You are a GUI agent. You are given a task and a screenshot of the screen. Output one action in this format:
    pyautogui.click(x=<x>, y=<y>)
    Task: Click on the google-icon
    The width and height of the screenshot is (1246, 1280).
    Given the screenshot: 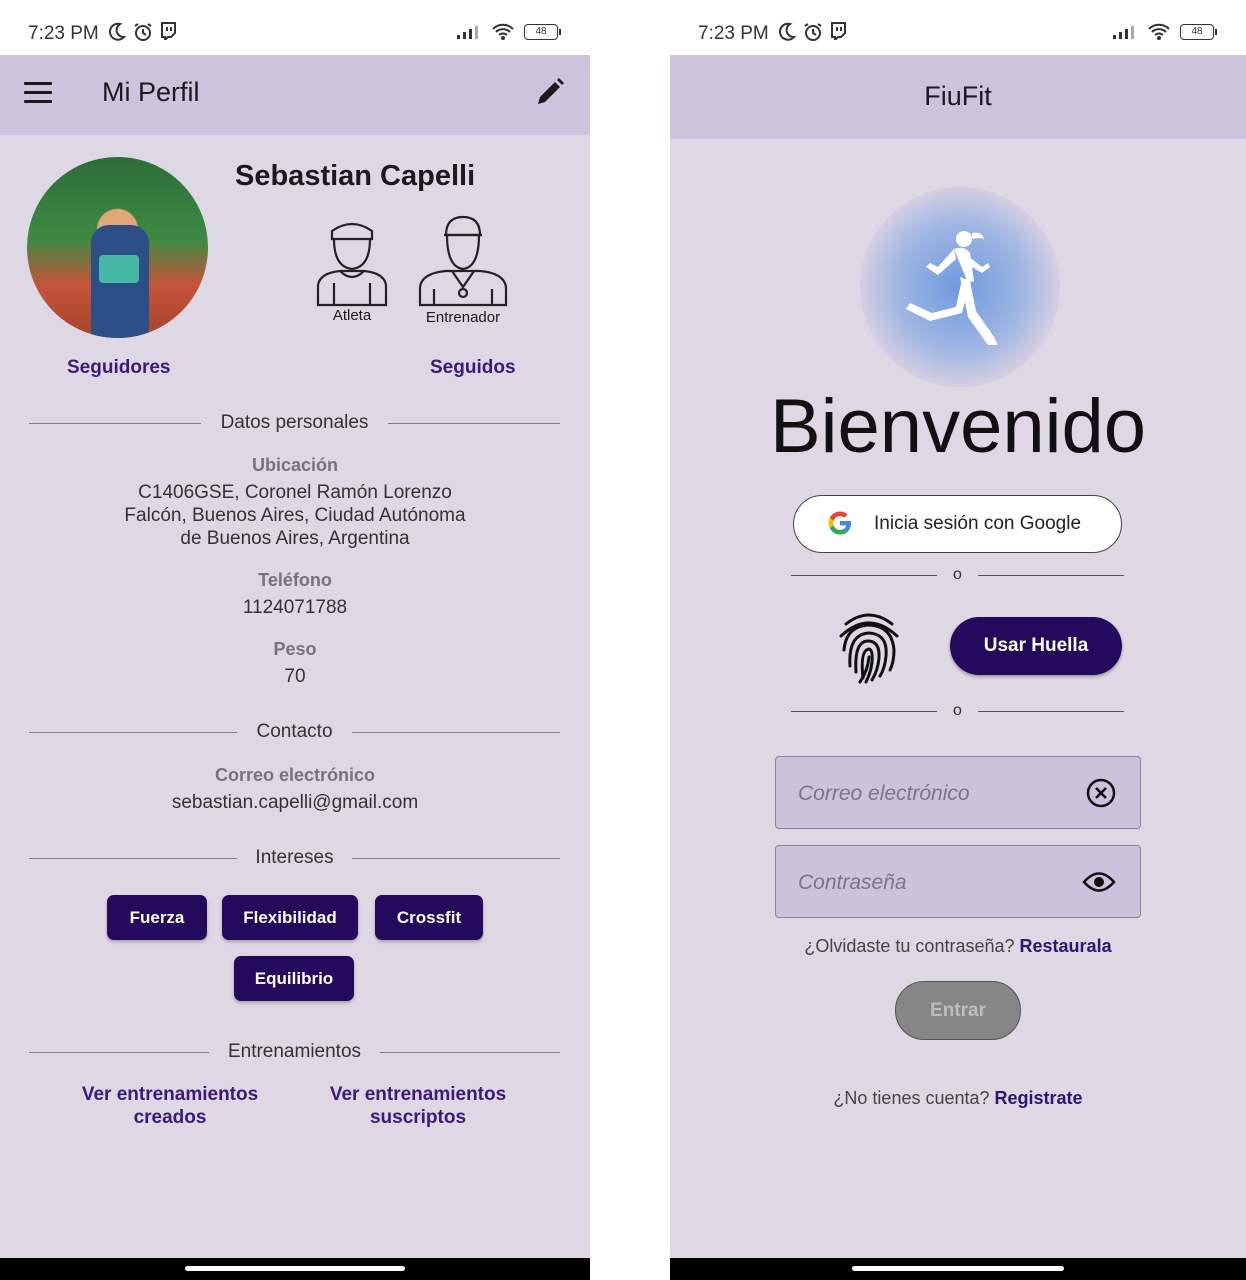 What is the action you would take?
    pyautogui.click(x=839, y=523)
    